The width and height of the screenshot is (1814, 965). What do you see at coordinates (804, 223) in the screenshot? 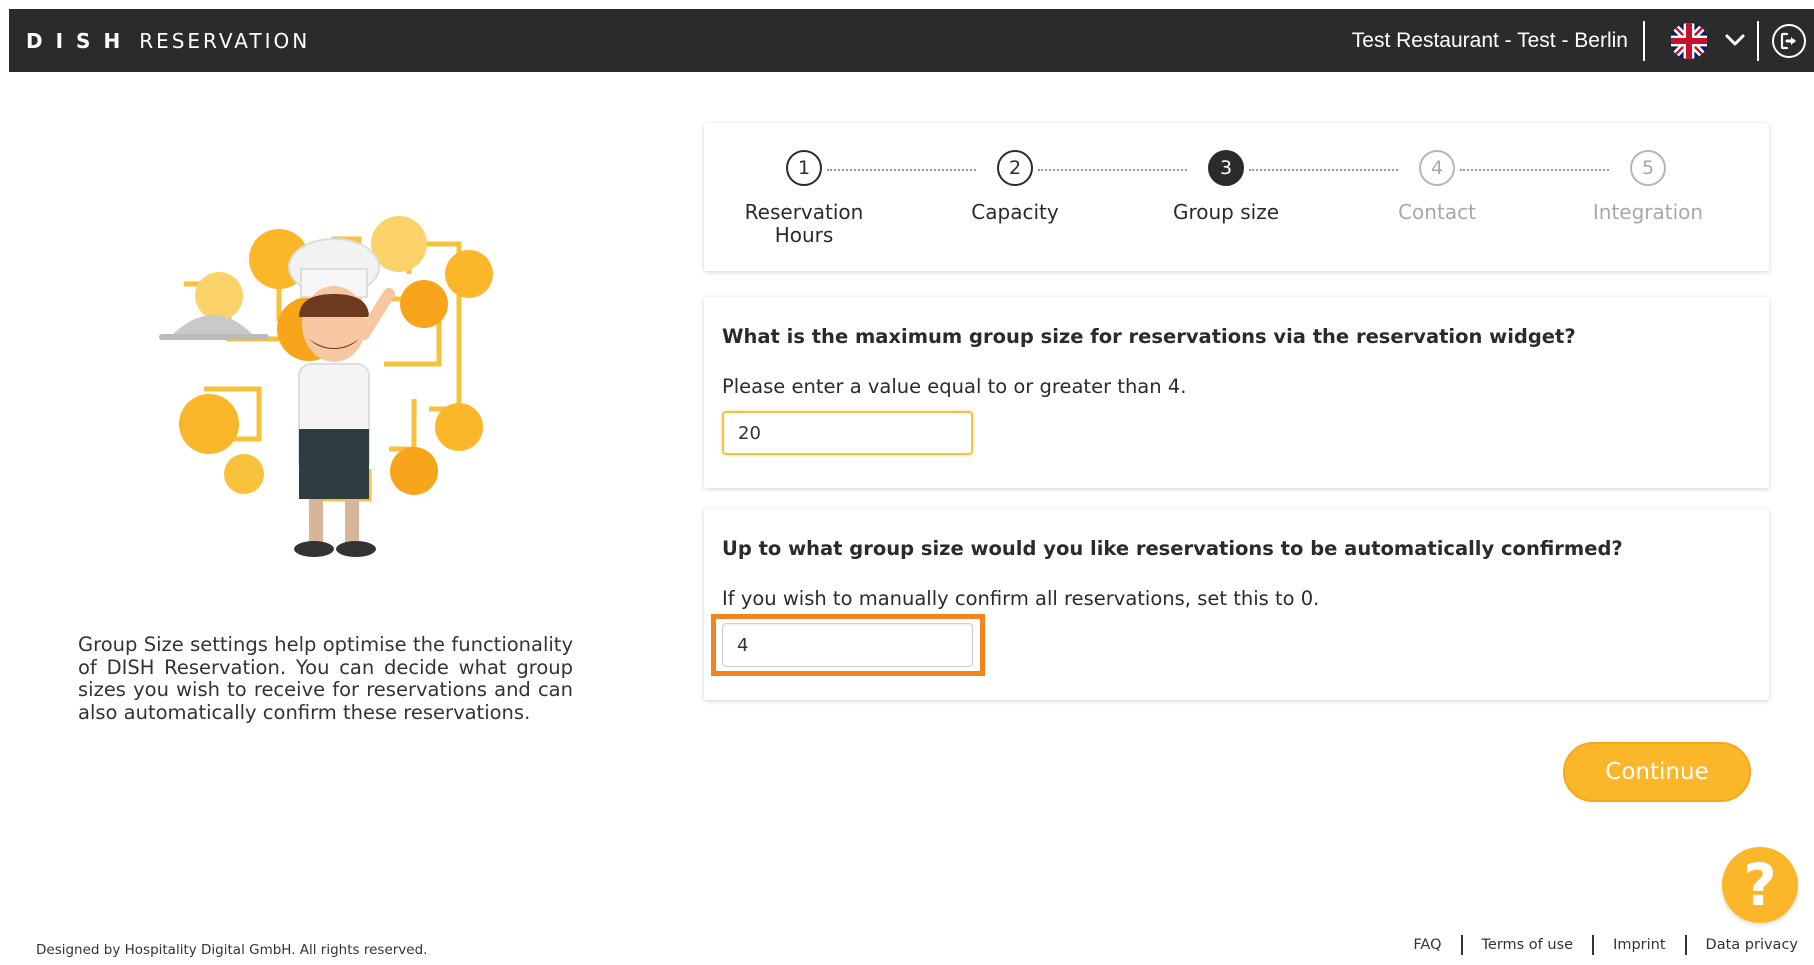
I see `step-label: Reservation Hours` at bounding box center [804, 223].